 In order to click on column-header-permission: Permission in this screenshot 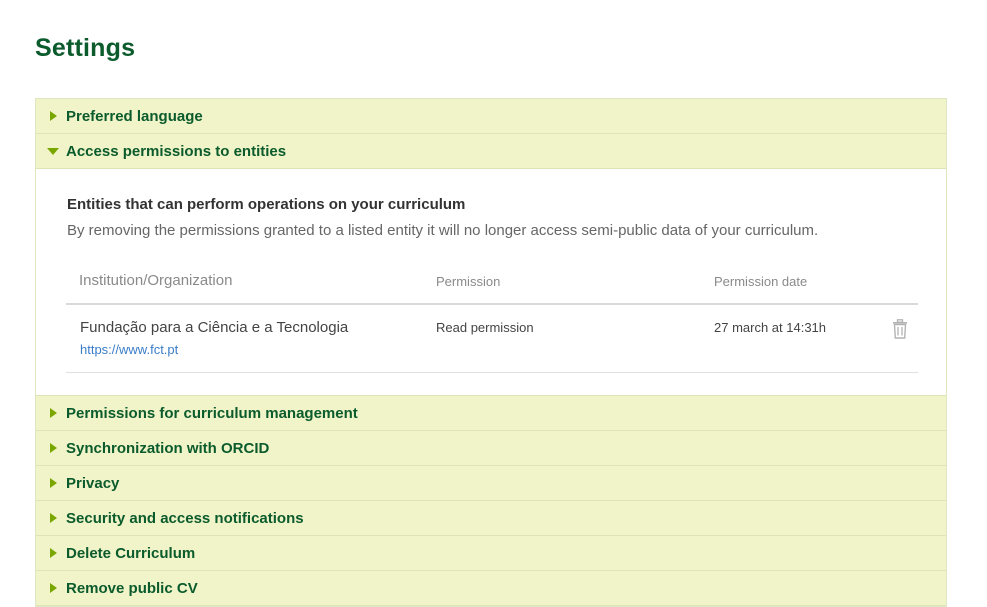, I will do `click(468, 281)`.